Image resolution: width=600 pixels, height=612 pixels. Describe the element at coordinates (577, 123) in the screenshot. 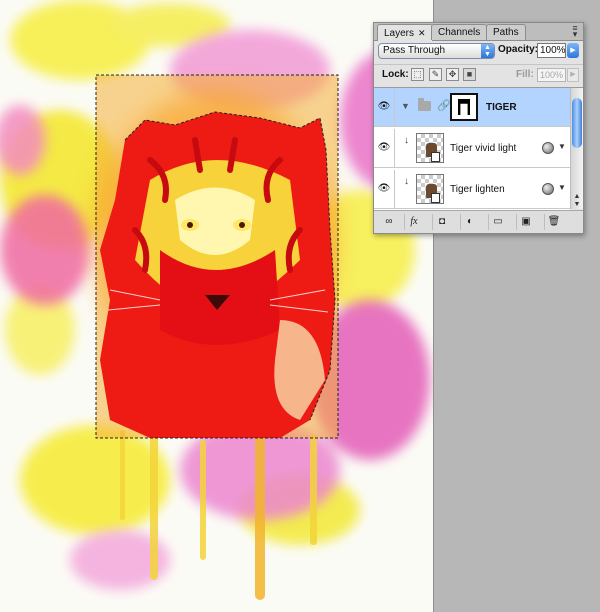

I see `scroll-thumb` at that location.